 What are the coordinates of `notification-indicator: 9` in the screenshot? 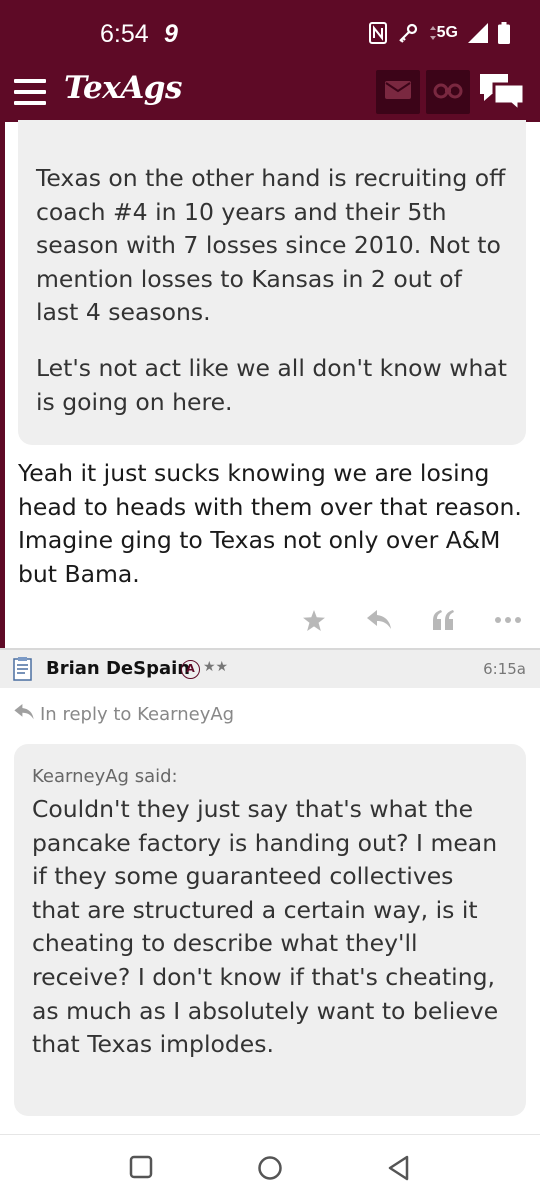 It's located at (171, 34).